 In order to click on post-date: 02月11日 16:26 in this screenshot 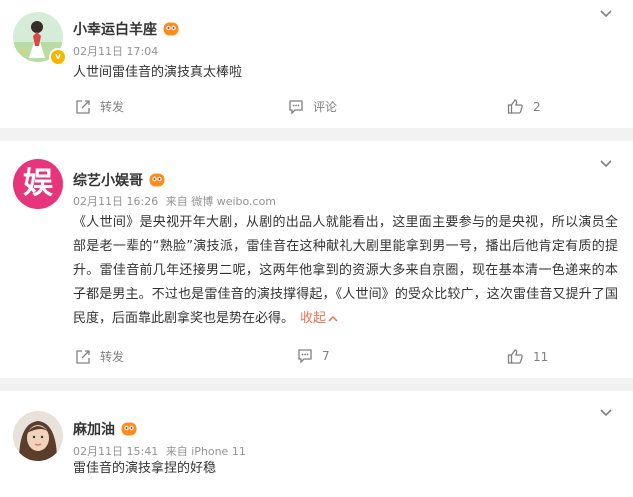, I will do `click(116, 201)`.